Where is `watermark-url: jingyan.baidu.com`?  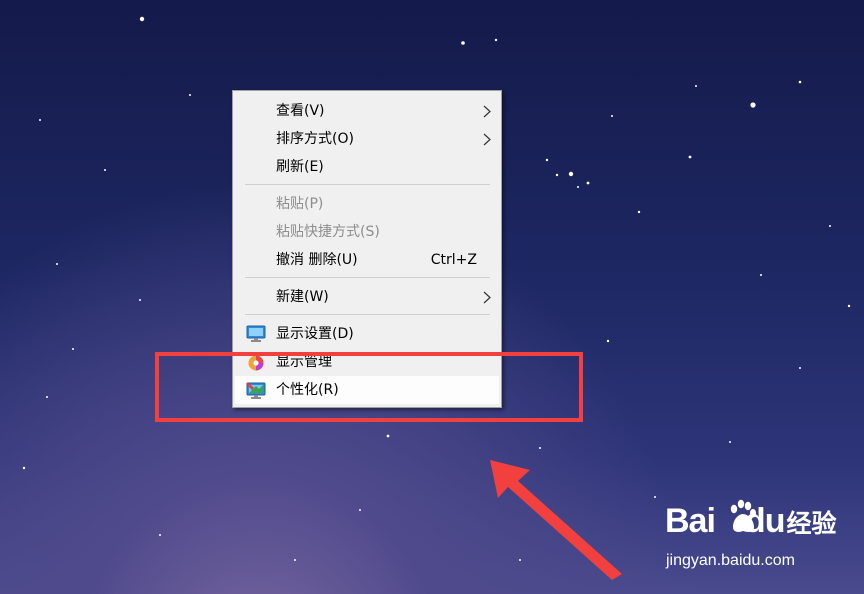
watermark-url: jingyan.baidu.com is located at coordinates (730, 560).